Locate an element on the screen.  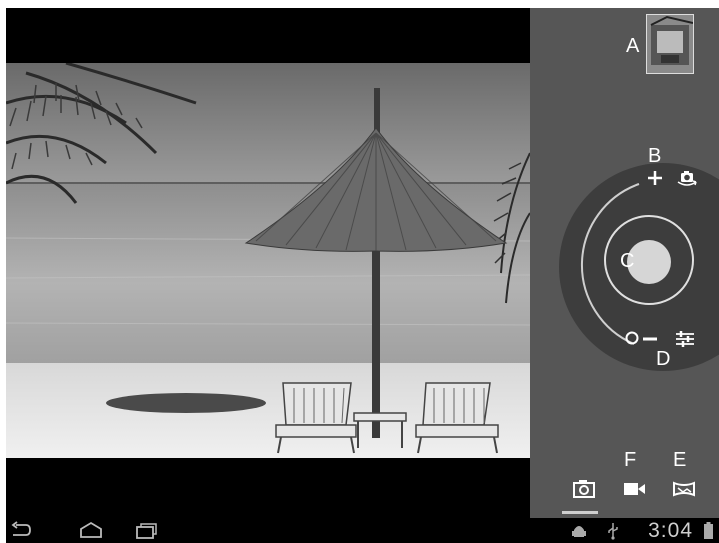
callout-label-b: B is located at coordinates (655, 156).